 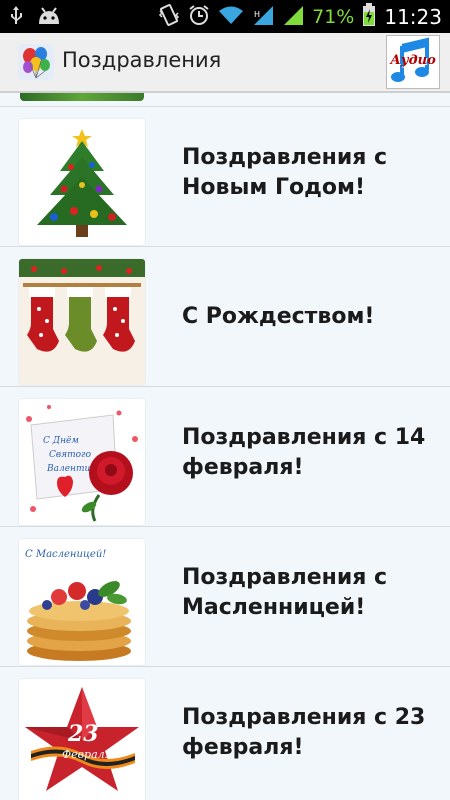 I want to click on christmas-tree-image, so click(x=82, y=182).